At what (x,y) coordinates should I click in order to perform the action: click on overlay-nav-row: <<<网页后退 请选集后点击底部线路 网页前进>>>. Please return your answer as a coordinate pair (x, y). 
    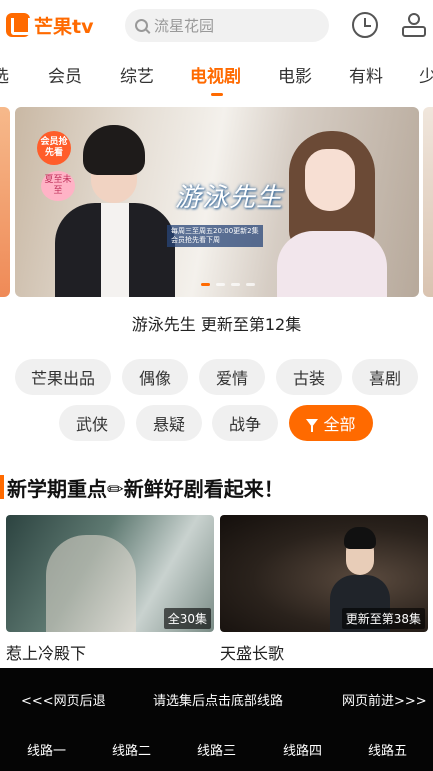
    Looking at the image, I should click on (216, 700).